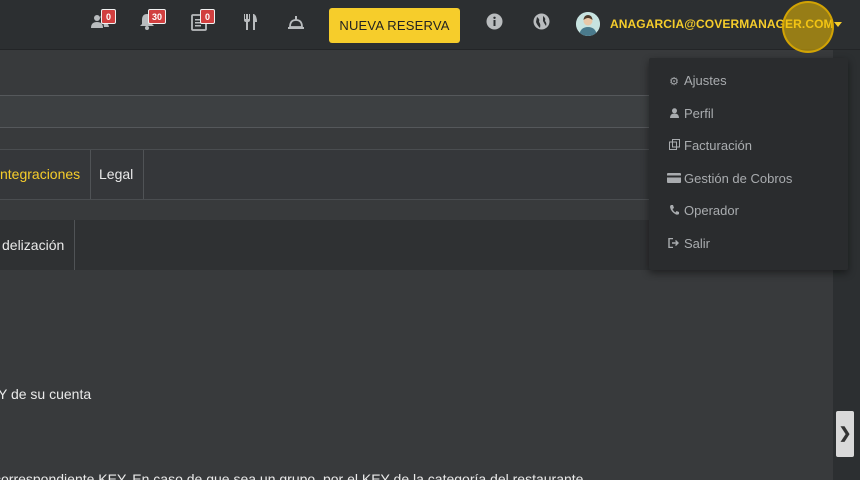 This screenshot has width=860, height=480. What do you see at coordinates (38, 245) in the screenshot?
I see `subtab-fidelizacion: delización` at bounding box center [38, 245].